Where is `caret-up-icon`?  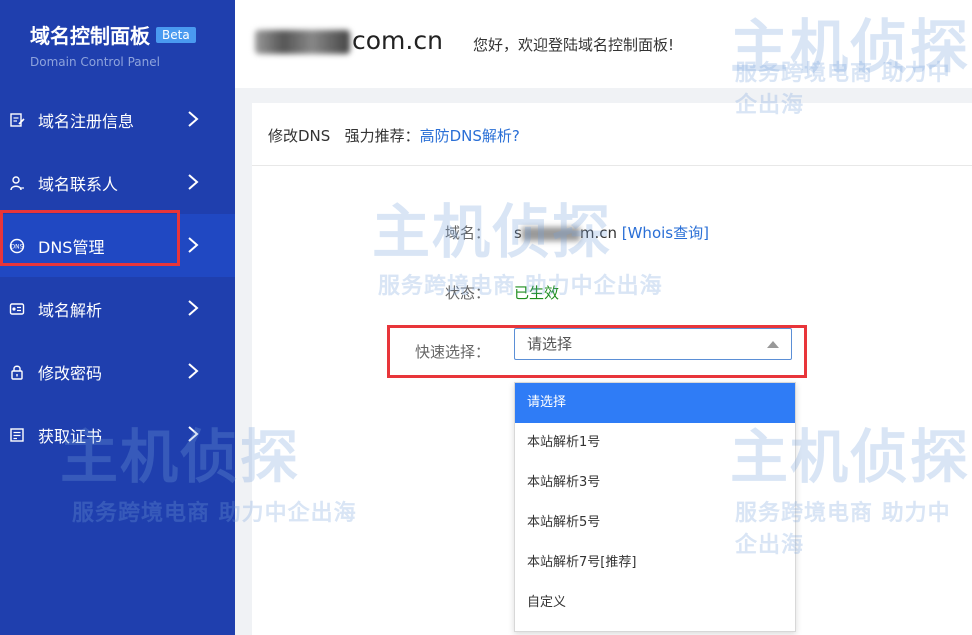 caret-up-icon is located at coordinates (773, 344).